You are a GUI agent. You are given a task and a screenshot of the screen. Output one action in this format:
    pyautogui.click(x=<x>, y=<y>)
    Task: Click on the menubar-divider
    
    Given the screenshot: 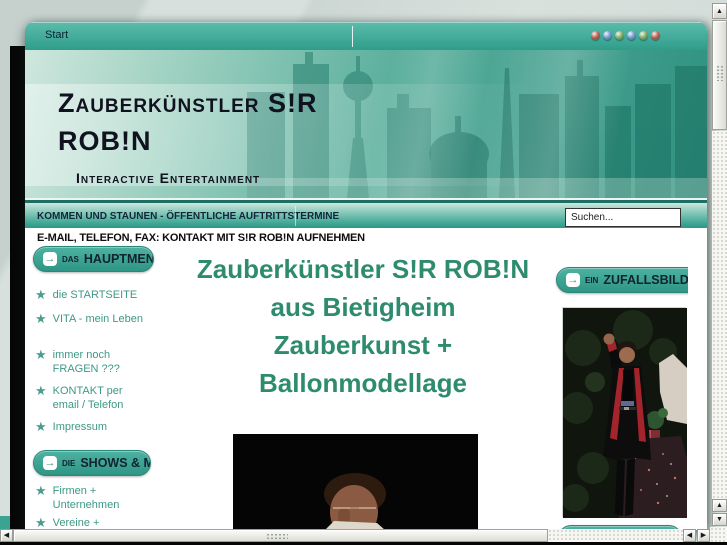 What is the action you would take?
    pyautogui.click(x=295, y=216)
    